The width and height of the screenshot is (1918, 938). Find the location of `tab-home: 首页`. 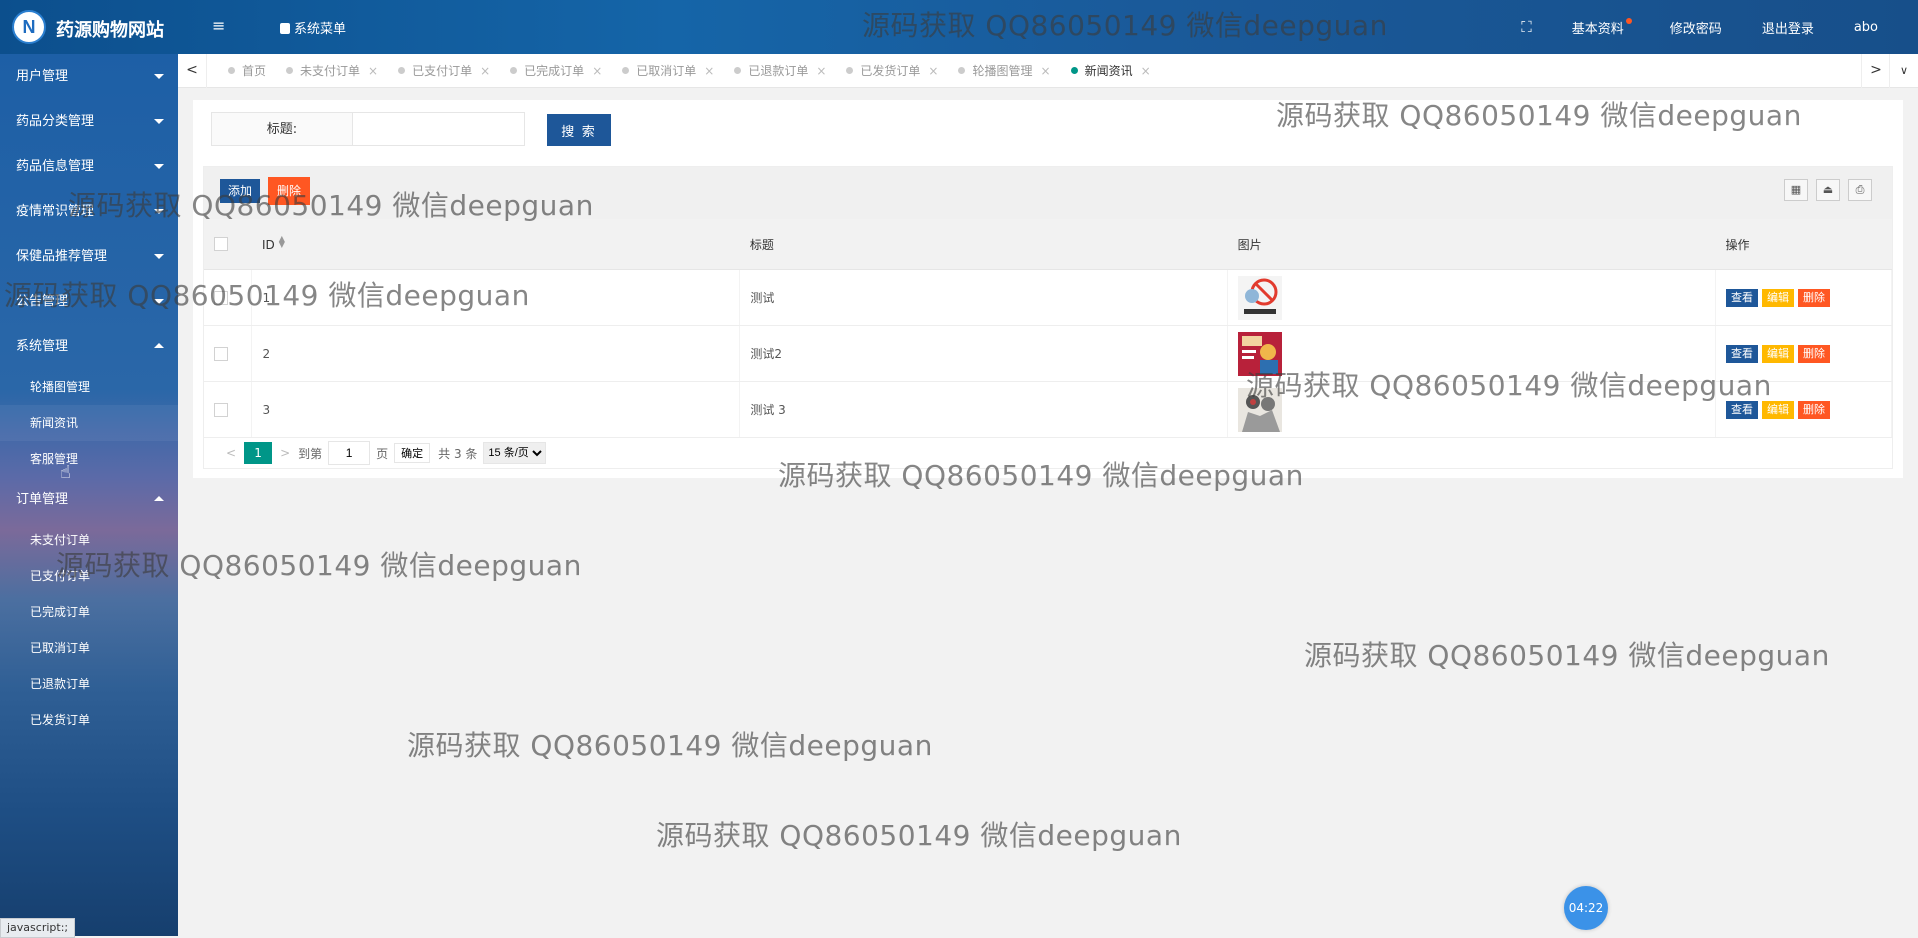

tab-home: 首页 is located at coordinates (247, 71).